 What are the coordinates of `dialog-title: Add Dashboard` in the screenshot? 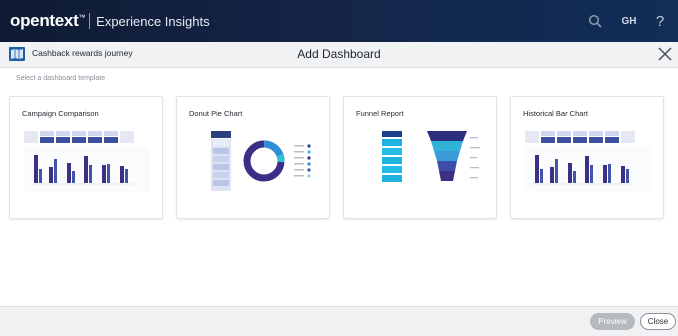 It's located at (339, 54).